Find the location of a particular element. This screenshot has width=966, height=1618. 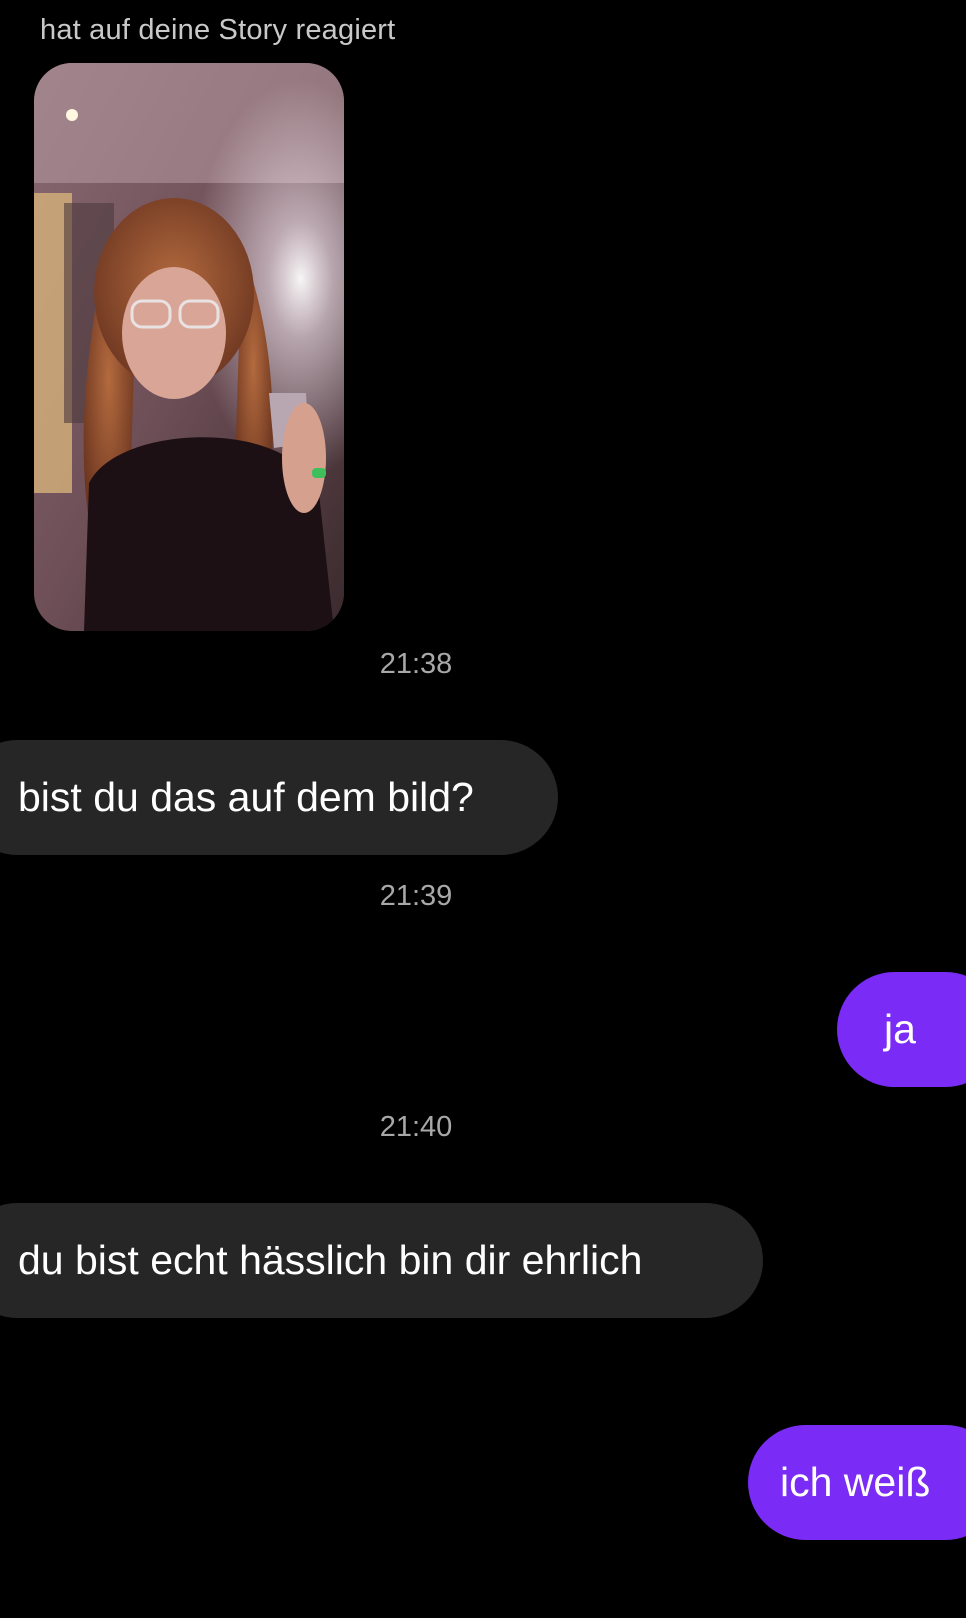

timestamp-2140: 21:40 is located at coordinates (416, 1127).